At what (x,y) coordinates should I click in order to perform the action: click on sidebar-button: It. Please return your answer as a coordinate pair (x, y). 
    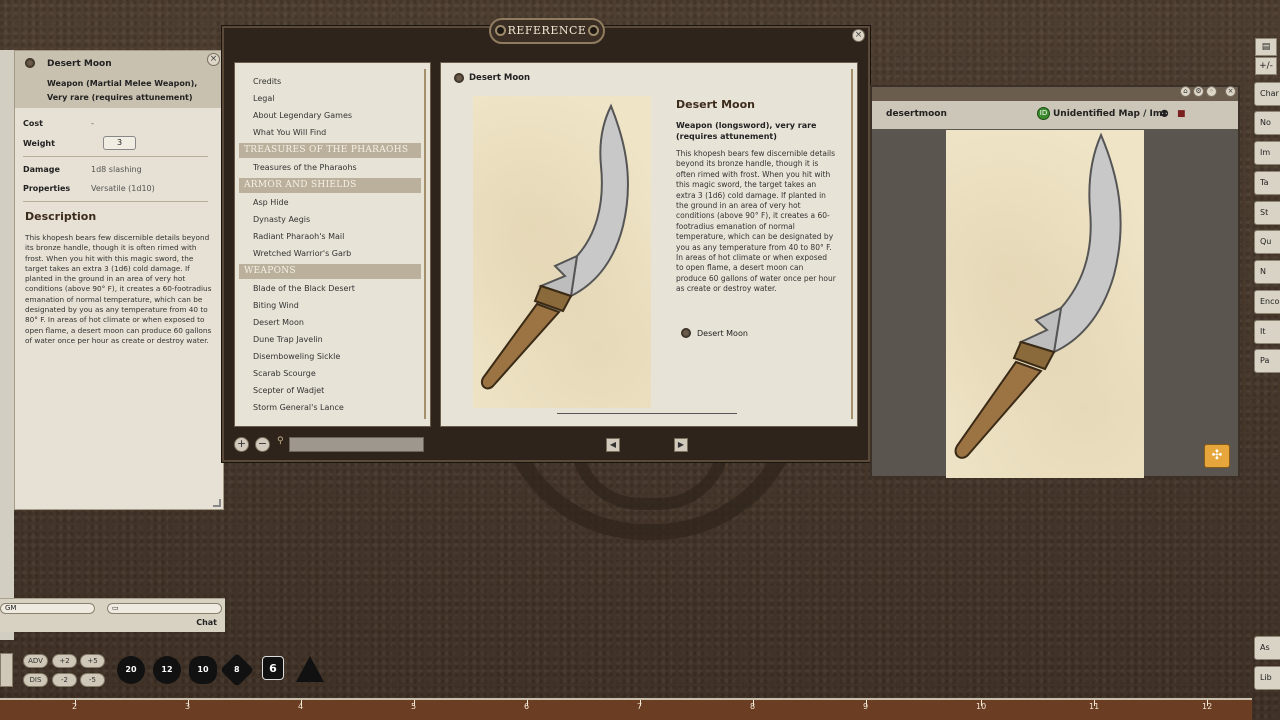
    Looking at the image, I should click on (1267, 332).